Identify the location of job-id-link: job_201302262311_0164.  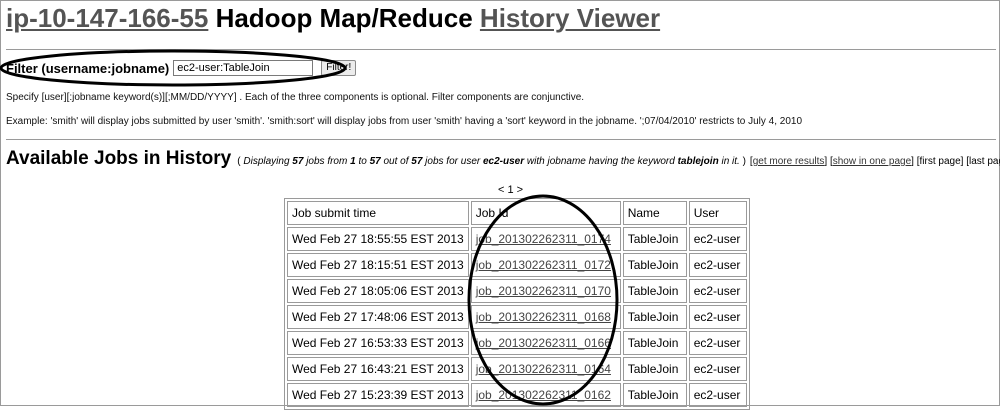
(543, 369).